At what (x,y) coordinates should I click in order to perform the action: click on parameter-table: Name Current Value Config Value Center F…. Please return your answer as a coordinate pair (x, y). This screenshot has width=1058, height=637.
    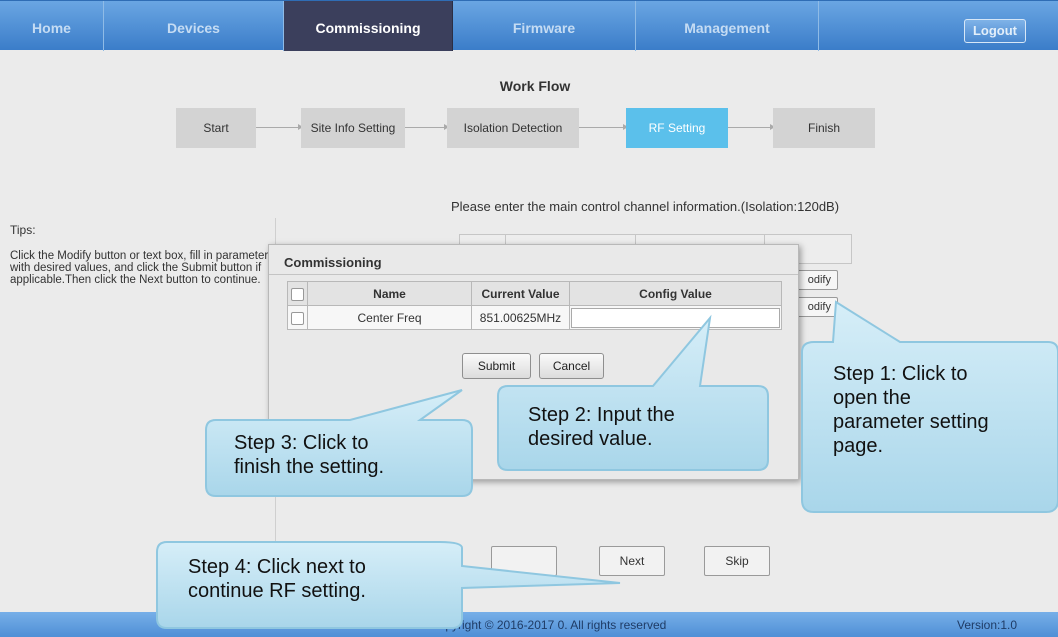
    Looking at the image, I should click on (534, 305).